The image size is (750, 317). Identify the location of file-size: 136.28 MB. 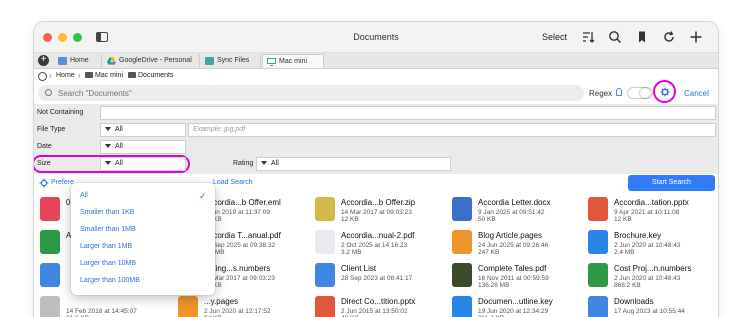
(494, 285).